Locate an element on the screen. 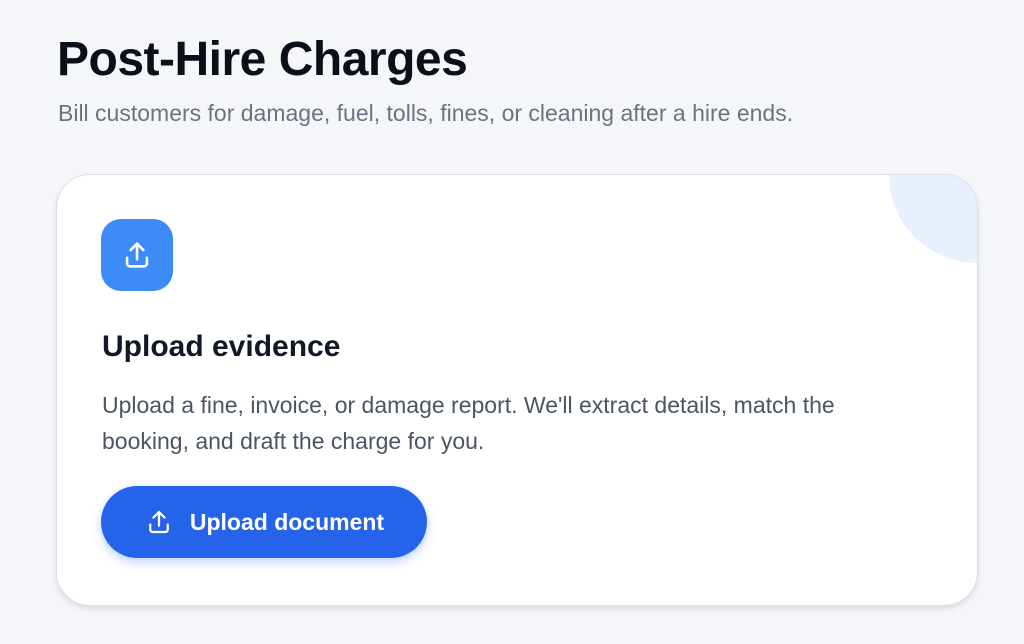 Image resolution: width=1024 pixels, height=644 pixels. corner-decoration is located at coordinates (933, 219).